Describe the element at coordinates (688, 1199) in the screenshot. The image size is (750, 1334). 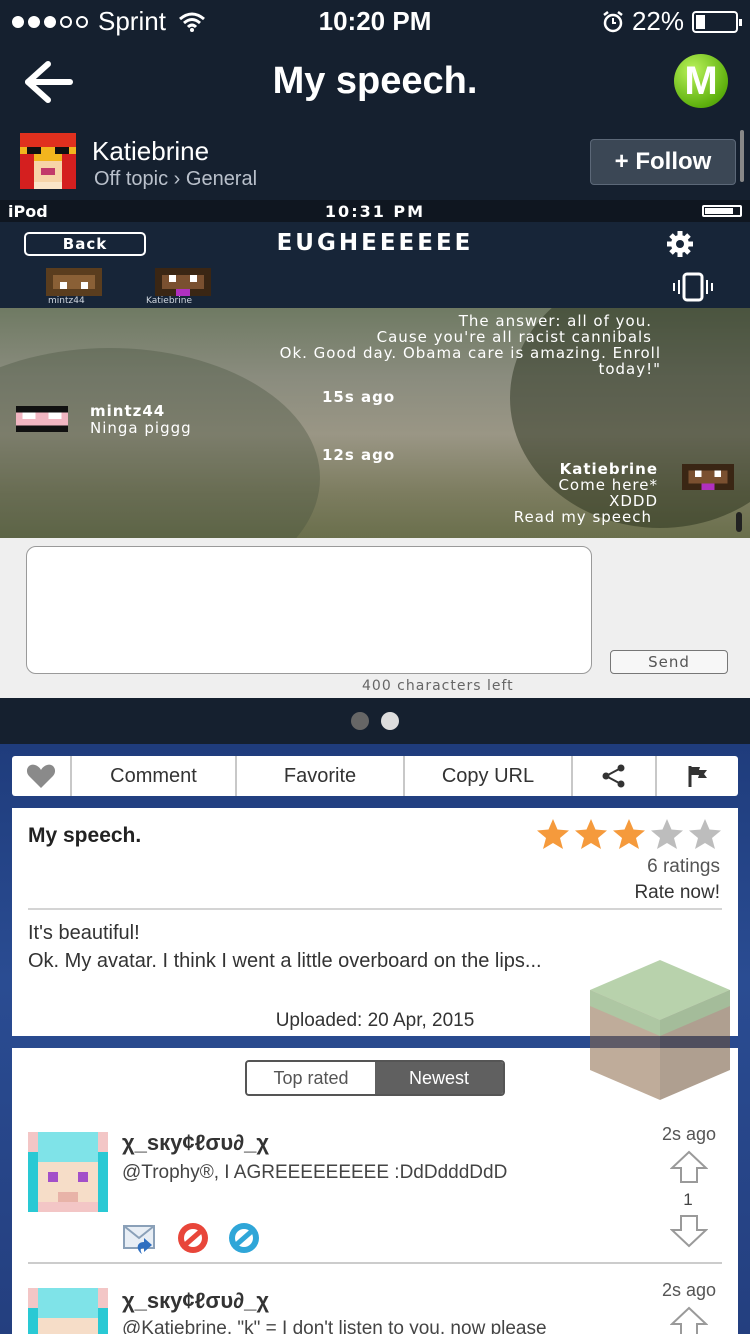
I see `vote-count: 1` at that location.